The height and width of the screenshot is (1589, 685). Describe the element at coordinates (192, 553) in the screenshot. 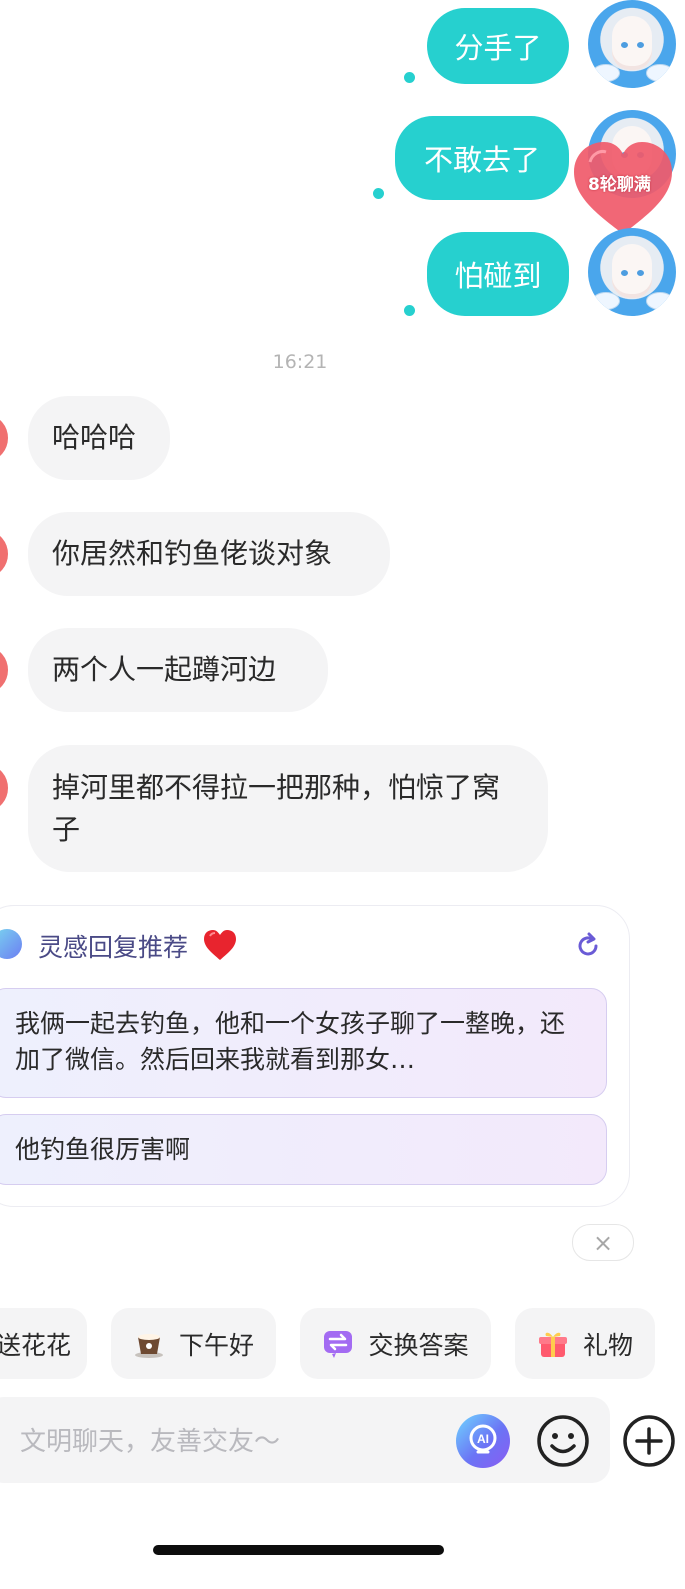

I see `message-text: 你居然和钓鱼佬谈对象` at that location.